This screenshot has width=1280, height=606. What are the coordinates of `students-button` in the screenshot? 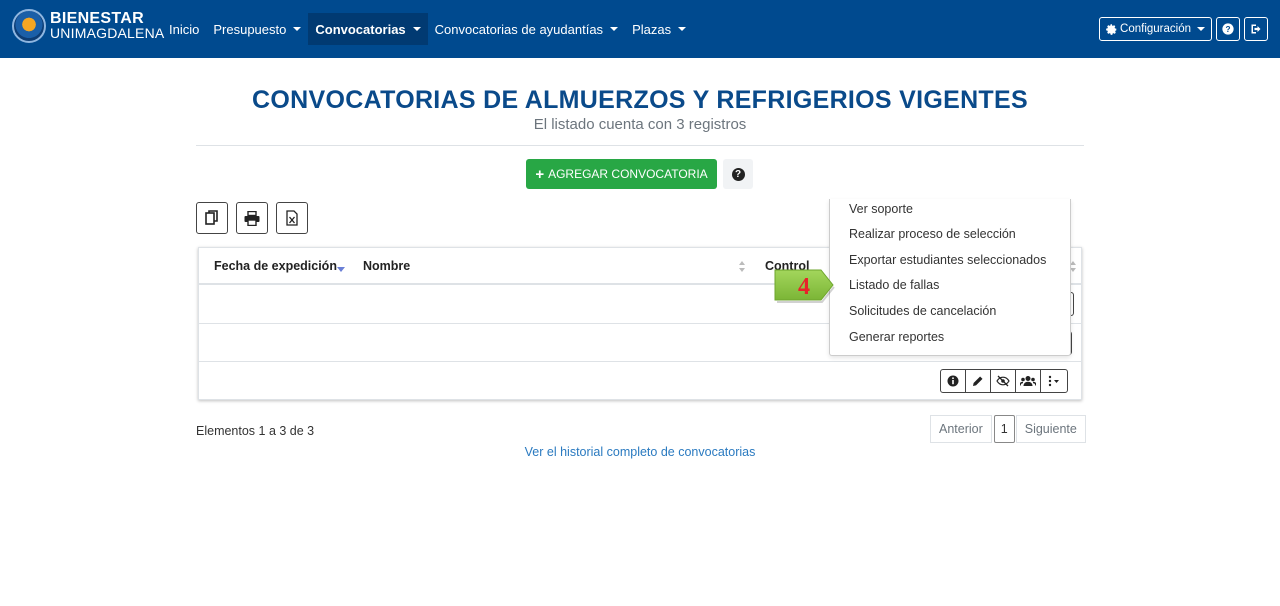 It's located at (1028, 381).